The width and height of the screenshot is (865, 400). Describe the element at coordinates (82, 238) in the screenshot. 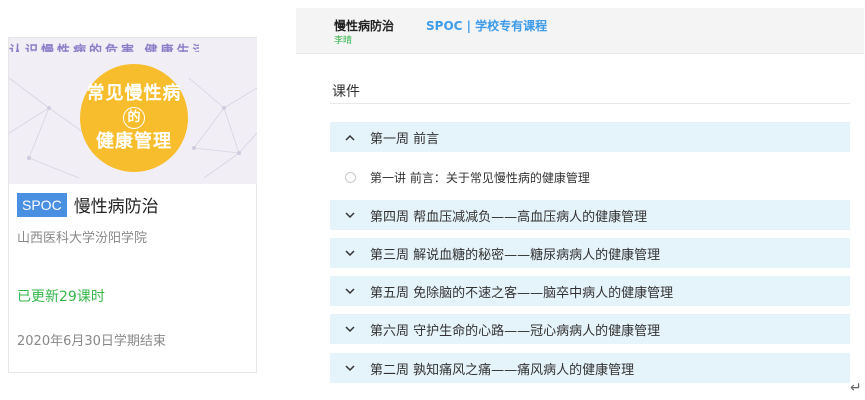

I see `school-name: 山西医科大学汾阳学院` at that location.